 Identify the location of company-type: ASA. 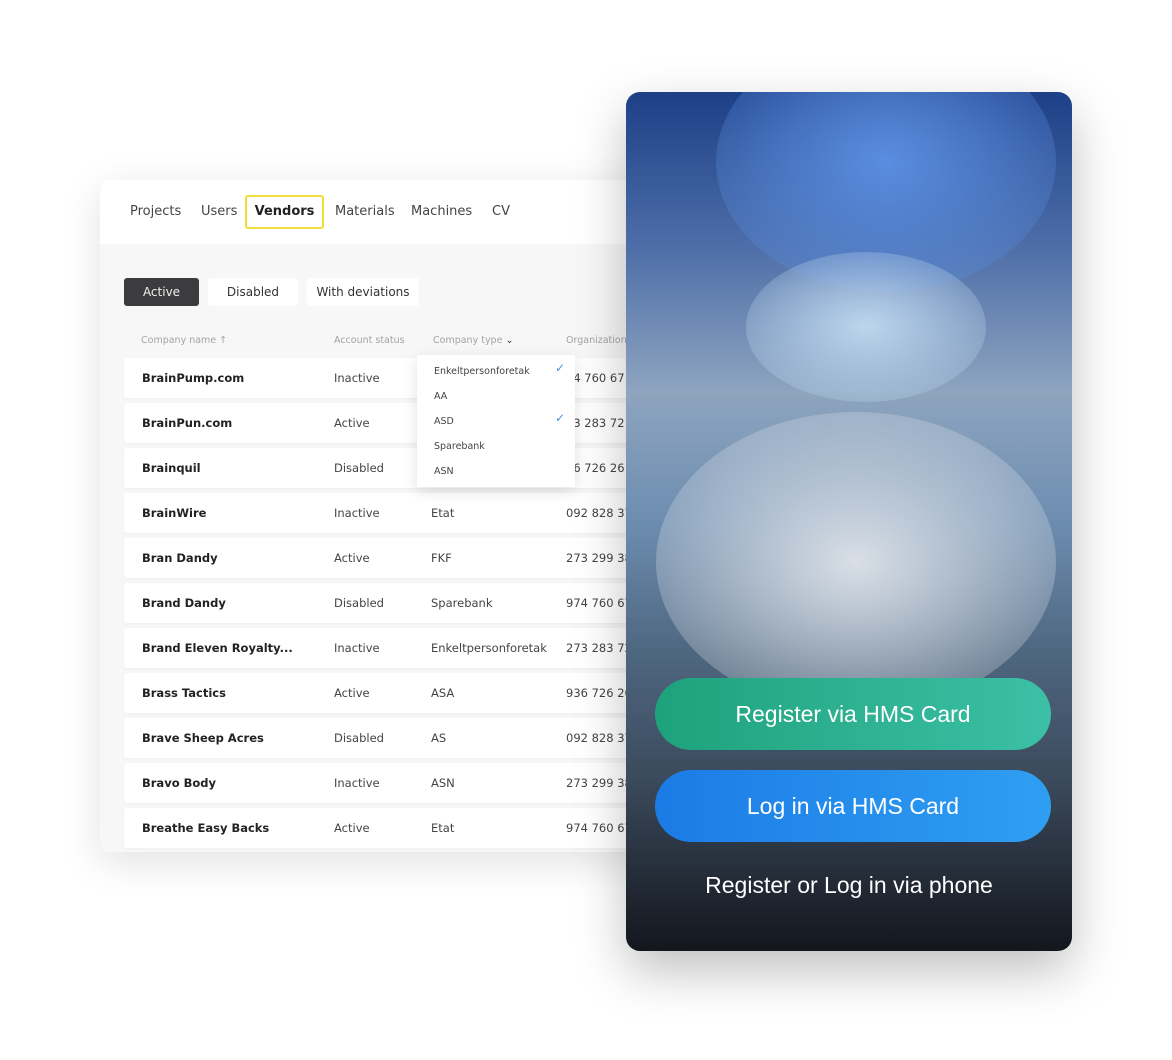
(443, 693).